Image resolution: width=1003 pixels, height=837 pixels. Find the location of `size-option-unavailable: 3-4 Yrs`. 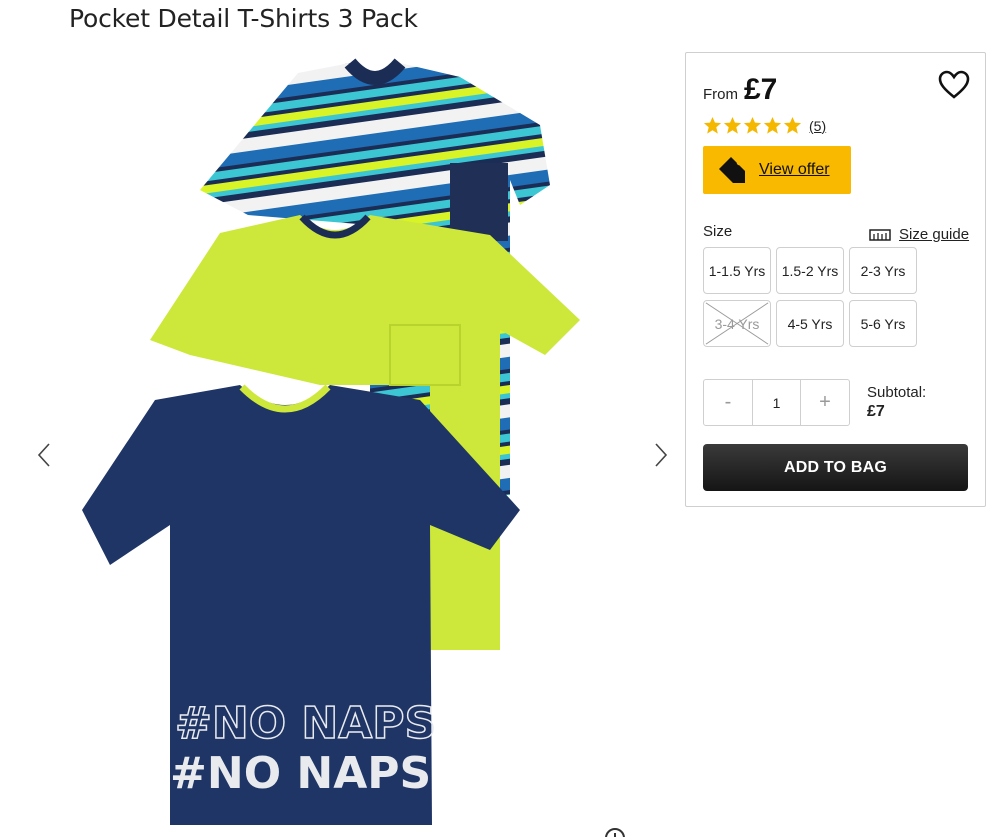

size-option-unavailable: 3-4 Yrs is located at coordinates (737, 323).